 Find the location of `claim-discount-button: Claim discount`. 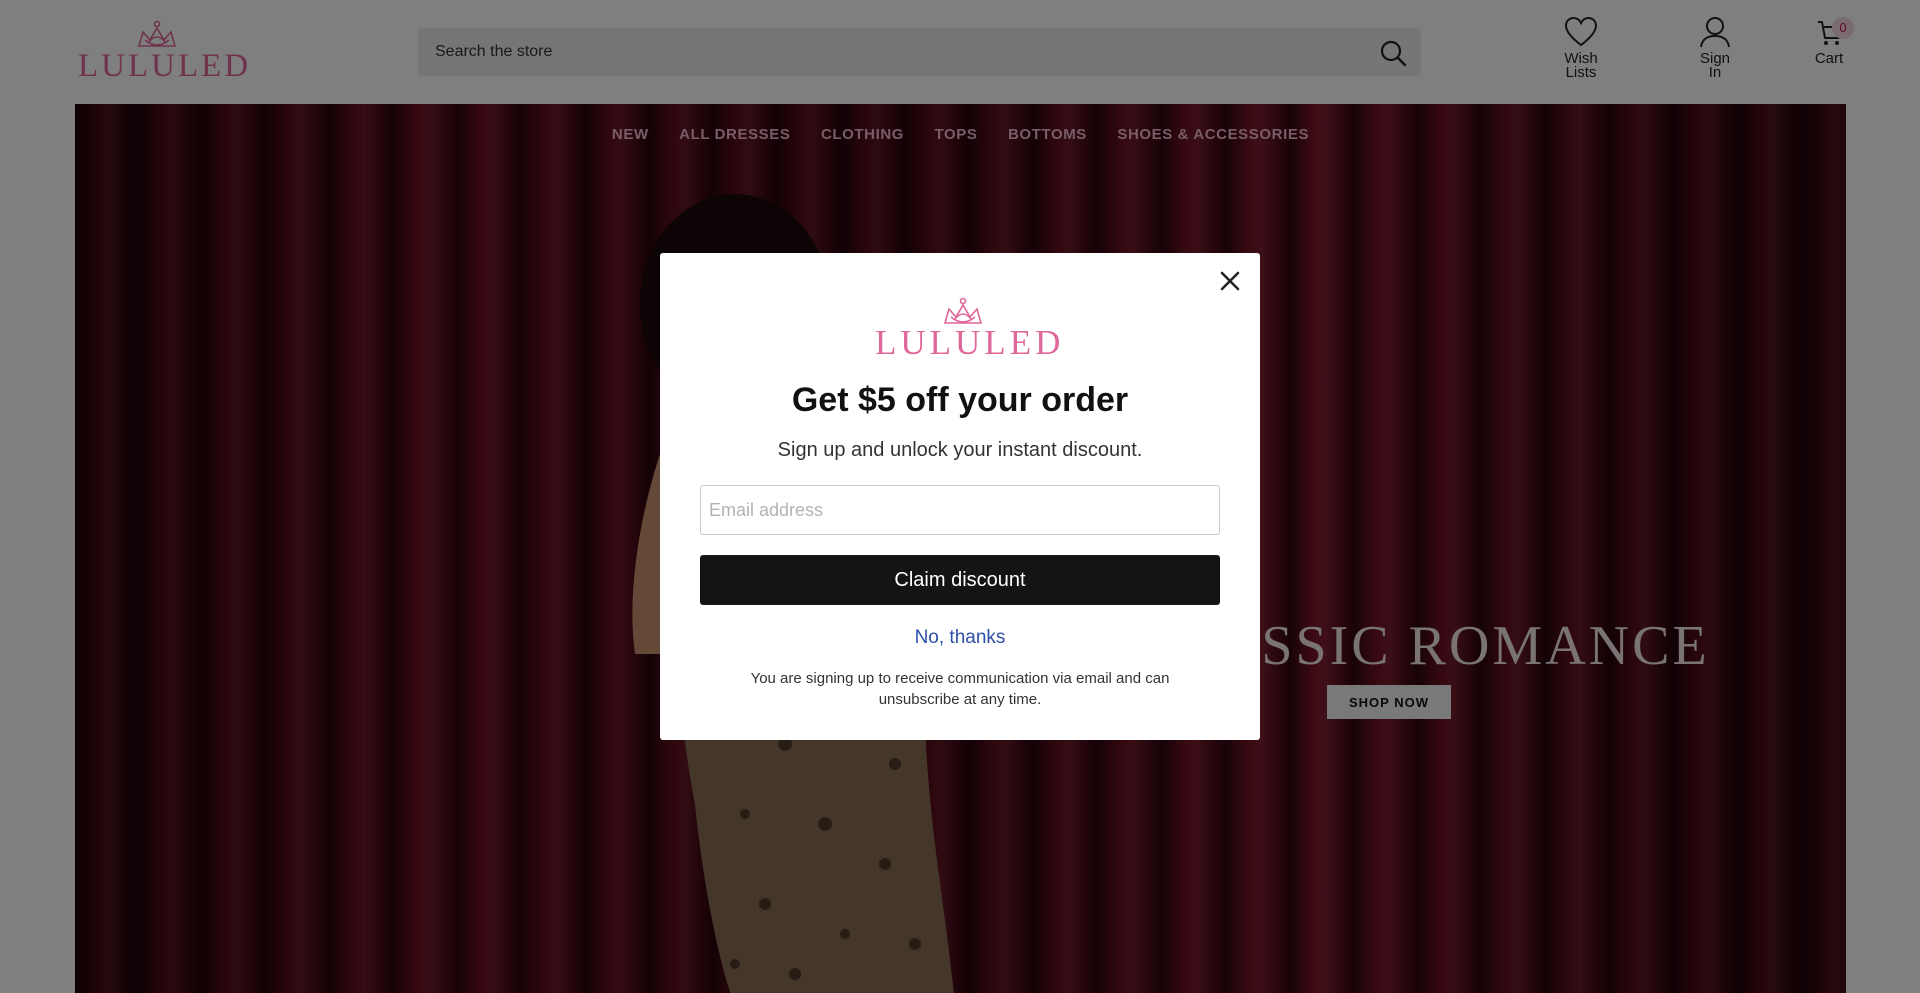

claim-discount-button: Claim discount is located at coordinates (960, 580).